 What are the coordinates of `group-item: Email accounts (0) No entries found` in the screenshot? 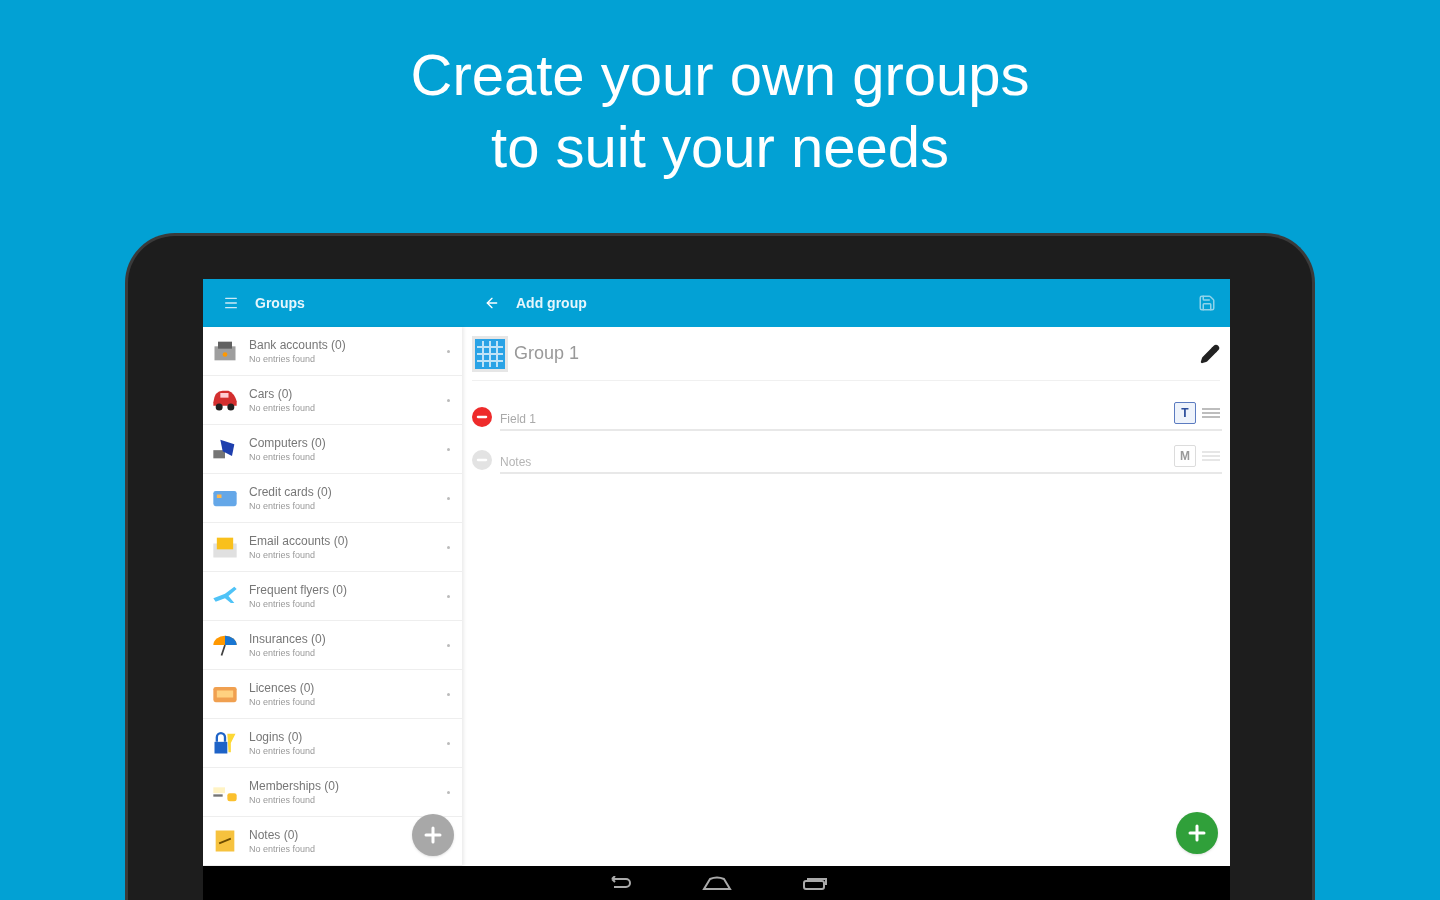 It's located at (332, 547).